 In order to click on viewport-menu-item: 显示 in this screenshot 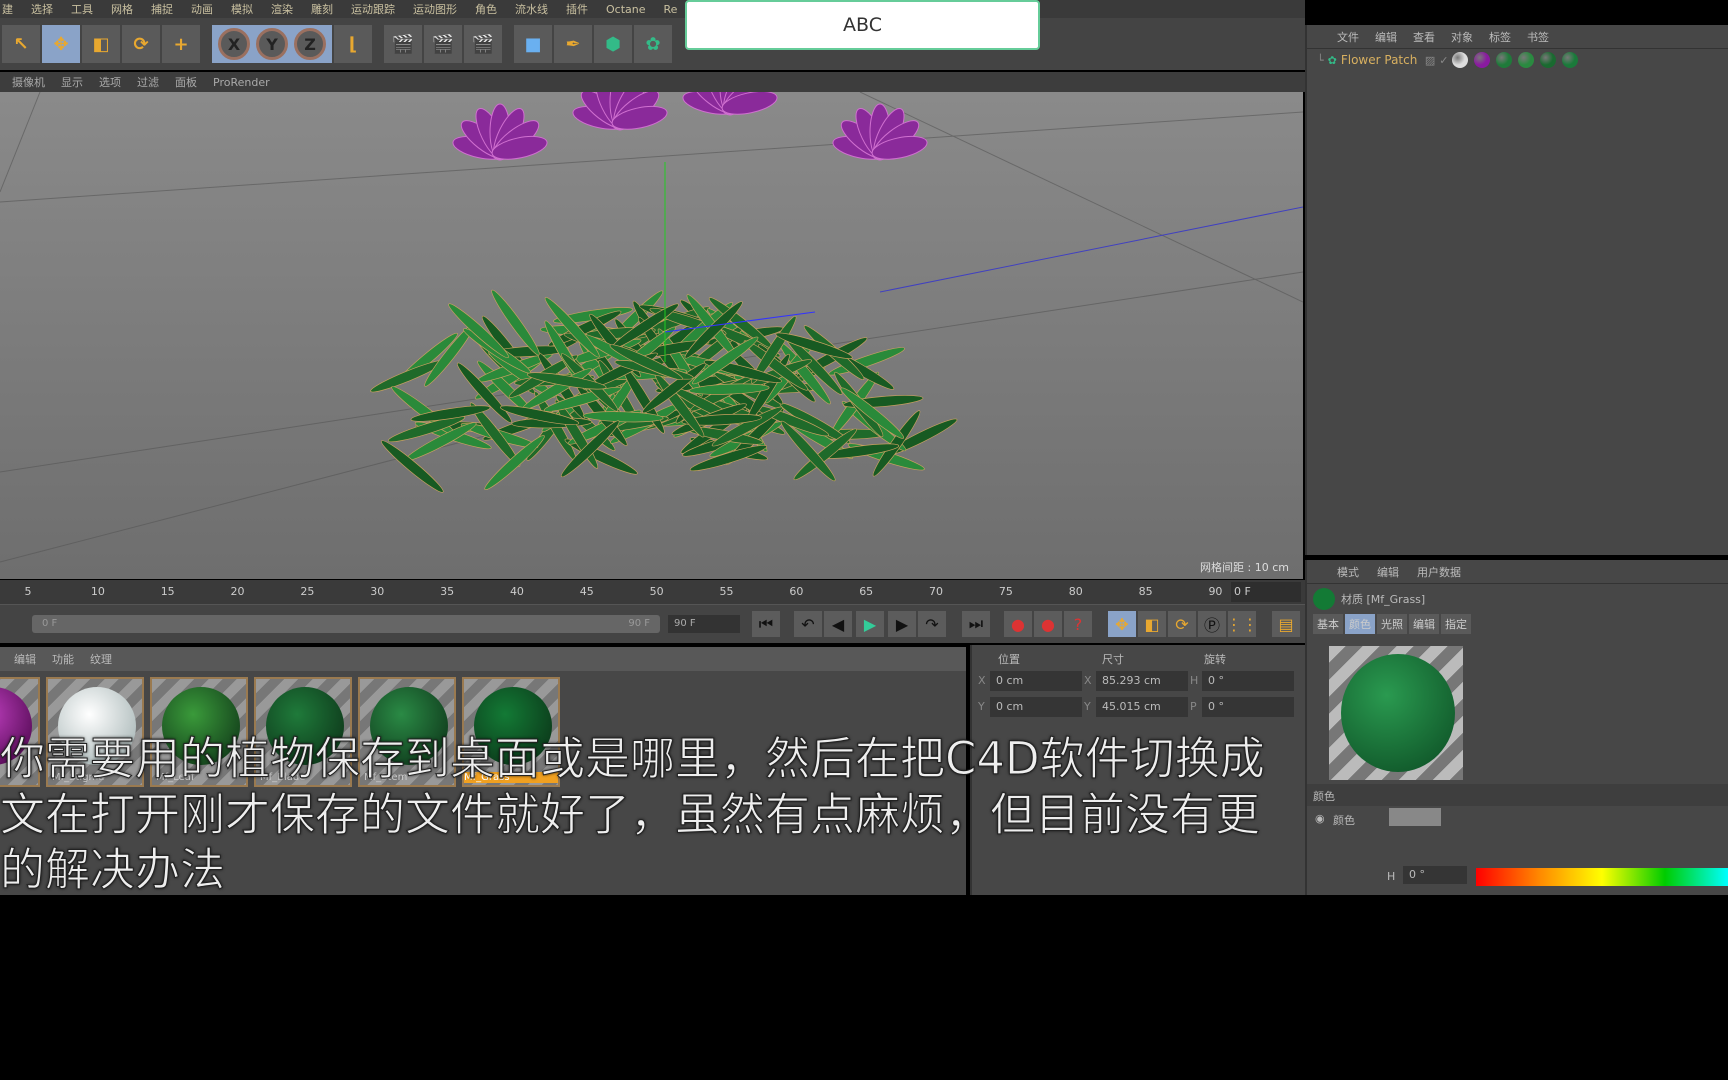, I will do `click(72, 82)`.